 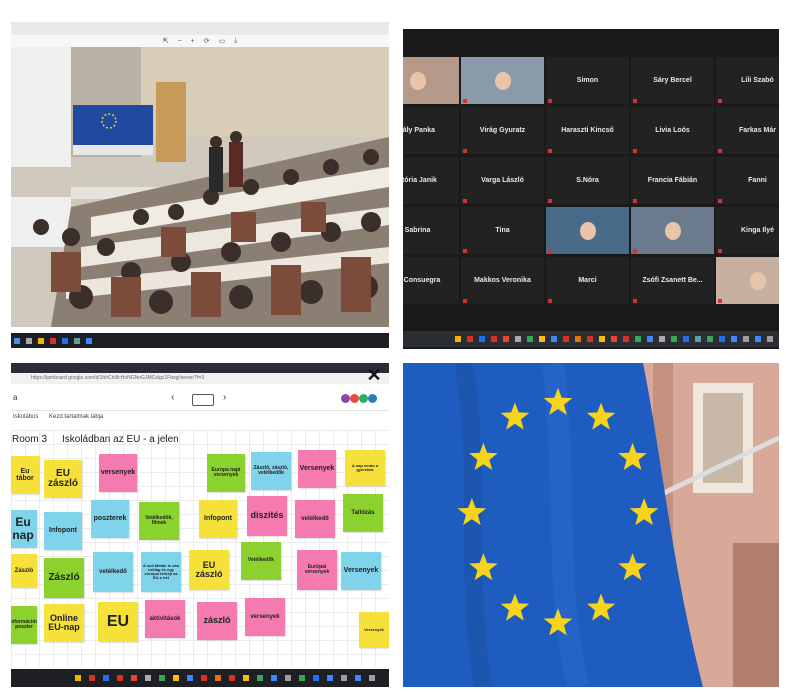 What do you see at coordinates (226, 473) in the screenshot?
I see `sticky-note: Europa napi versenyek` at bounding box center [226, 473].